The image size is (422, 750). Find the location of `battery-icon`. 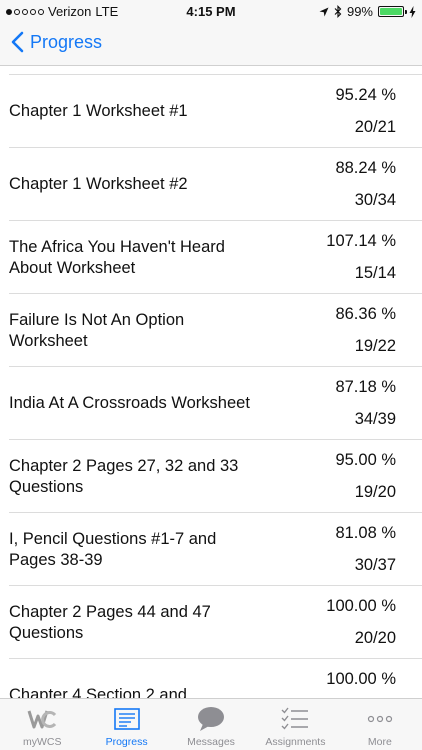

battery-icon is located at coordinates (392, 11).